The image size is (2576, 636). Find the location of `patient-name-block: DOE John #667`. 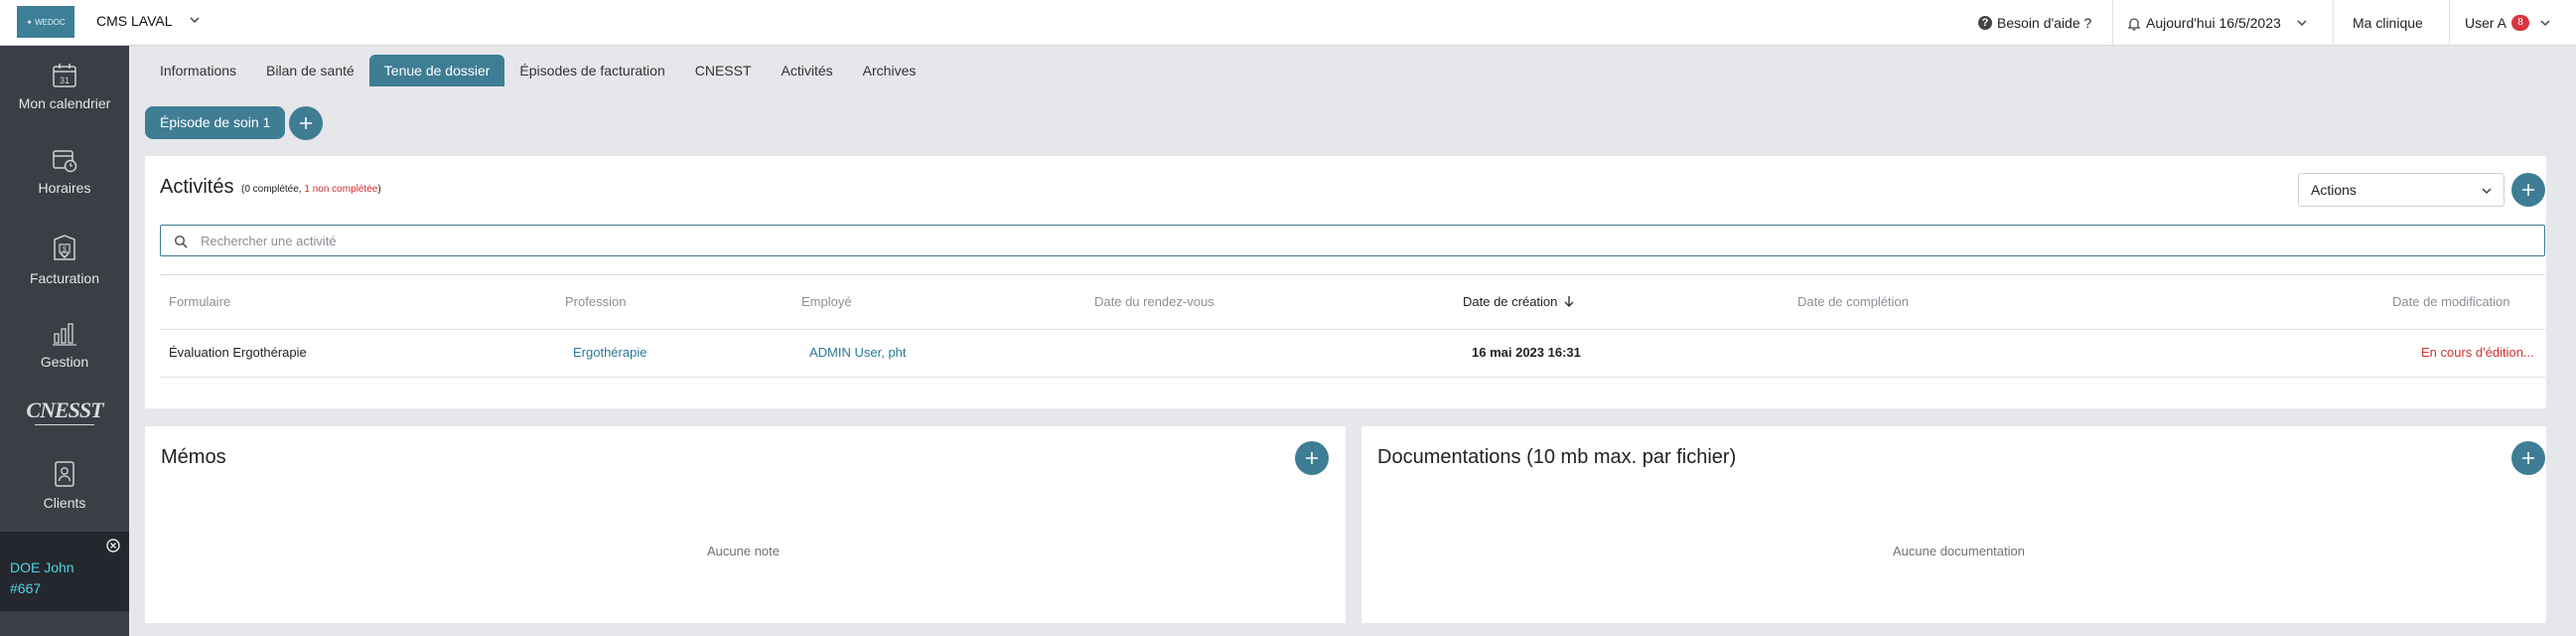

patient-name-block: DOE John #667 is located at coordinates (42, 578).